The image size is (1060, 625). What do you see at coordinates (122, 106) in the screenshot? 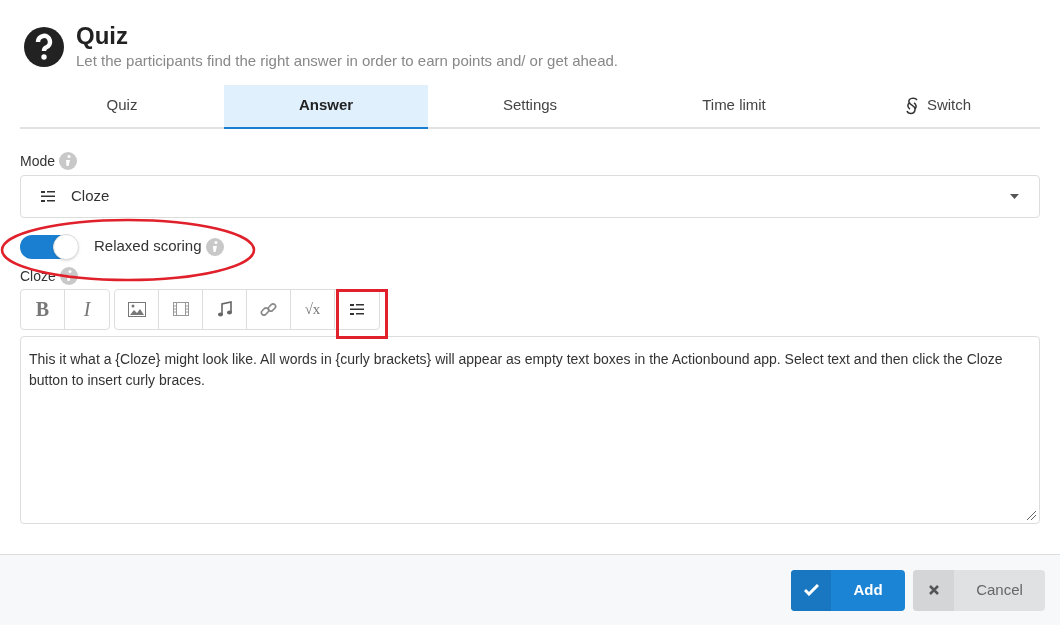
I see `tab: Quiz` at bounding box center [122, 106].